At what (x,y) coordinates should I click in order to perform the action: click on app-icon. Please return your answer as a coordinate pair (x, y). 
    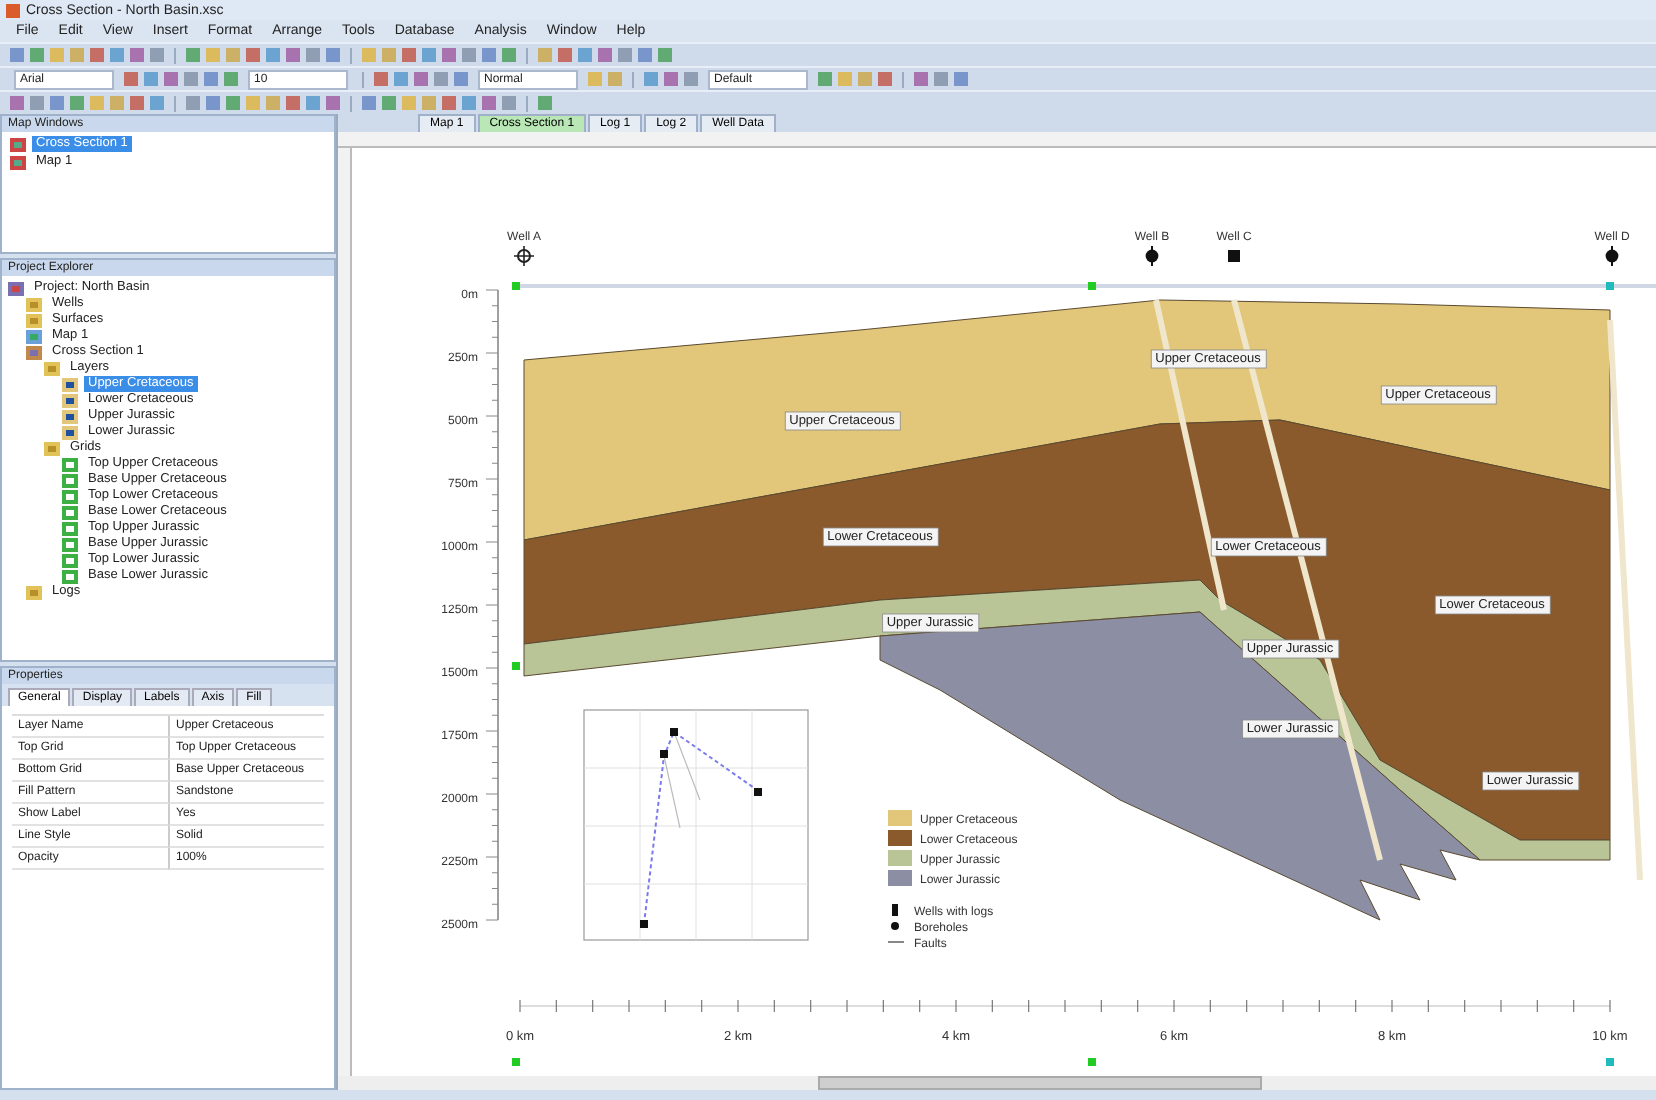
    Looking at the image, I should click on (13, 10).